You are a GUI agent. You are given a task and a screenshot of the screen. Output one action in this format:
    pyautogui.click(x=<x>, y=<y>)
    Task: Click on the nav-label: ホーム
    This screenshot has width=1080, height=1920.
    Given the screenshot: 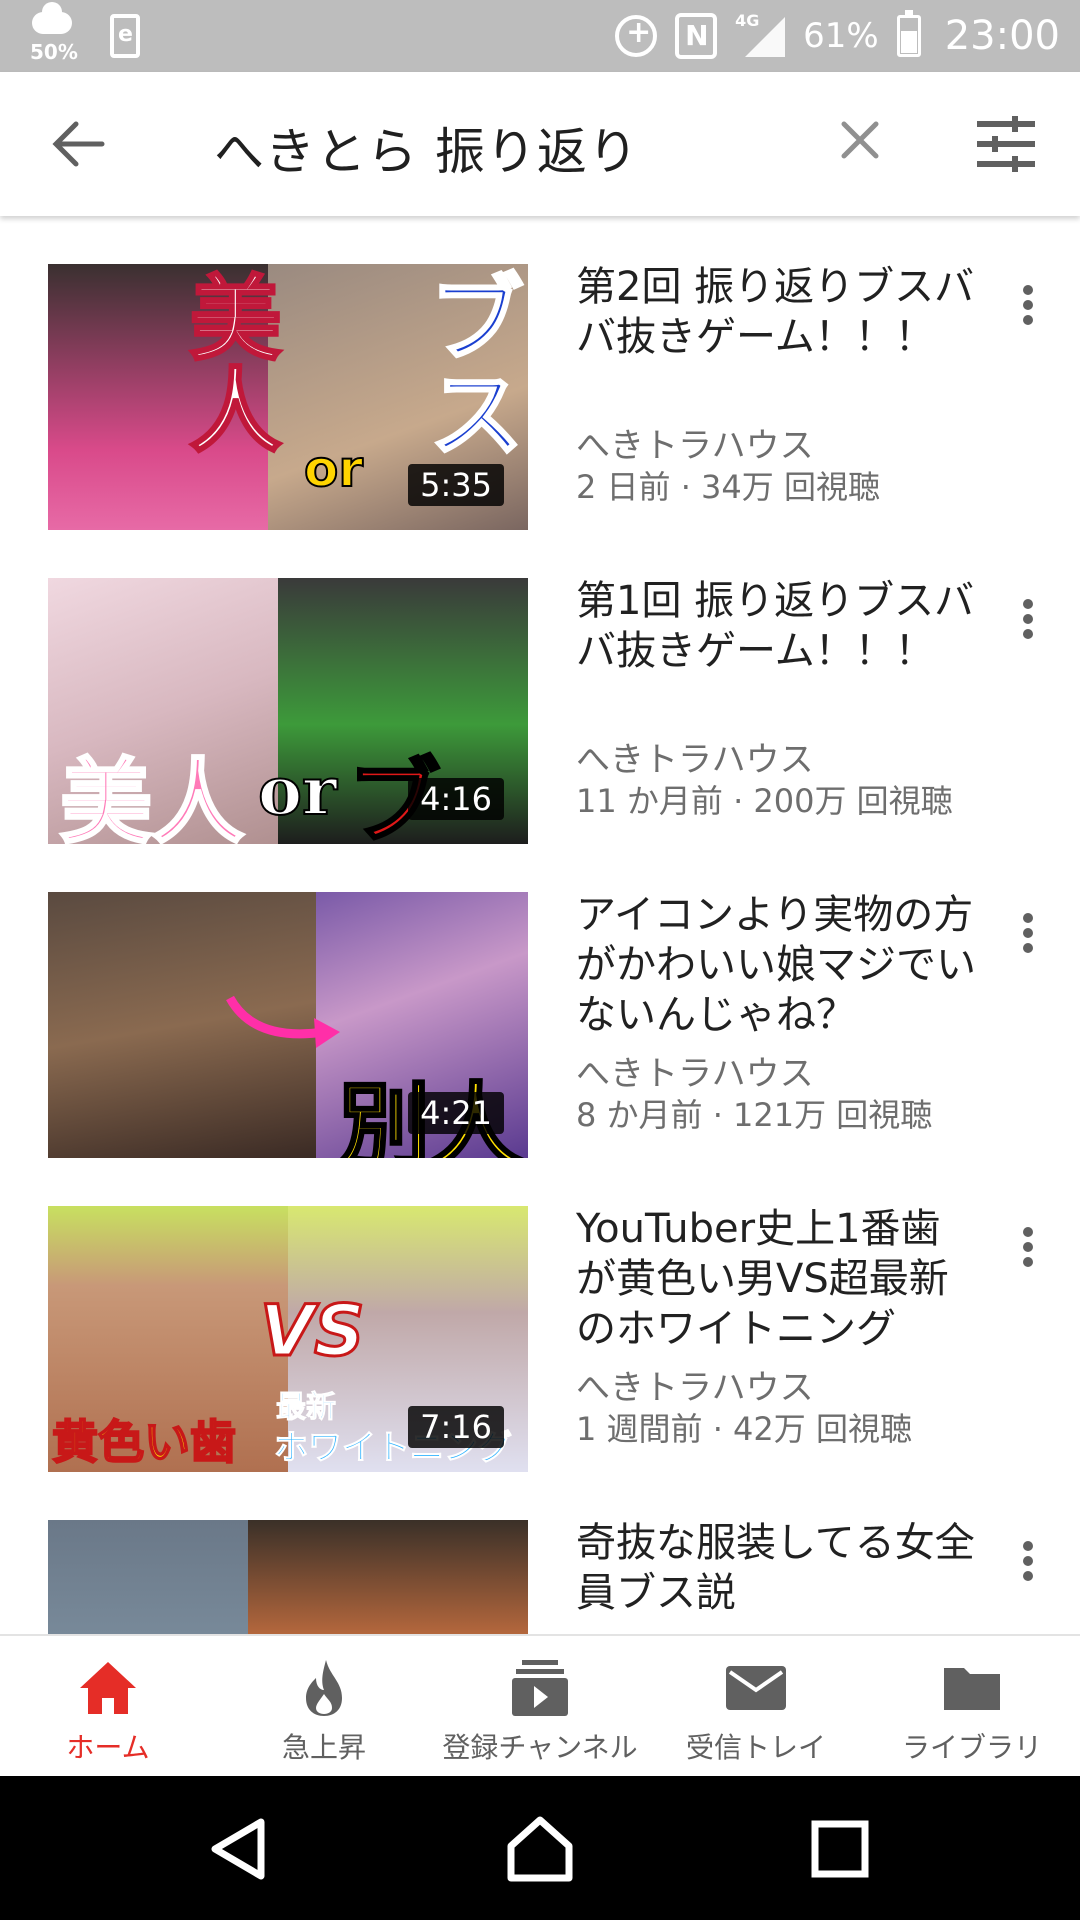 What is the action you would take?
    pyautogui.click(x=108, y=1747)
    